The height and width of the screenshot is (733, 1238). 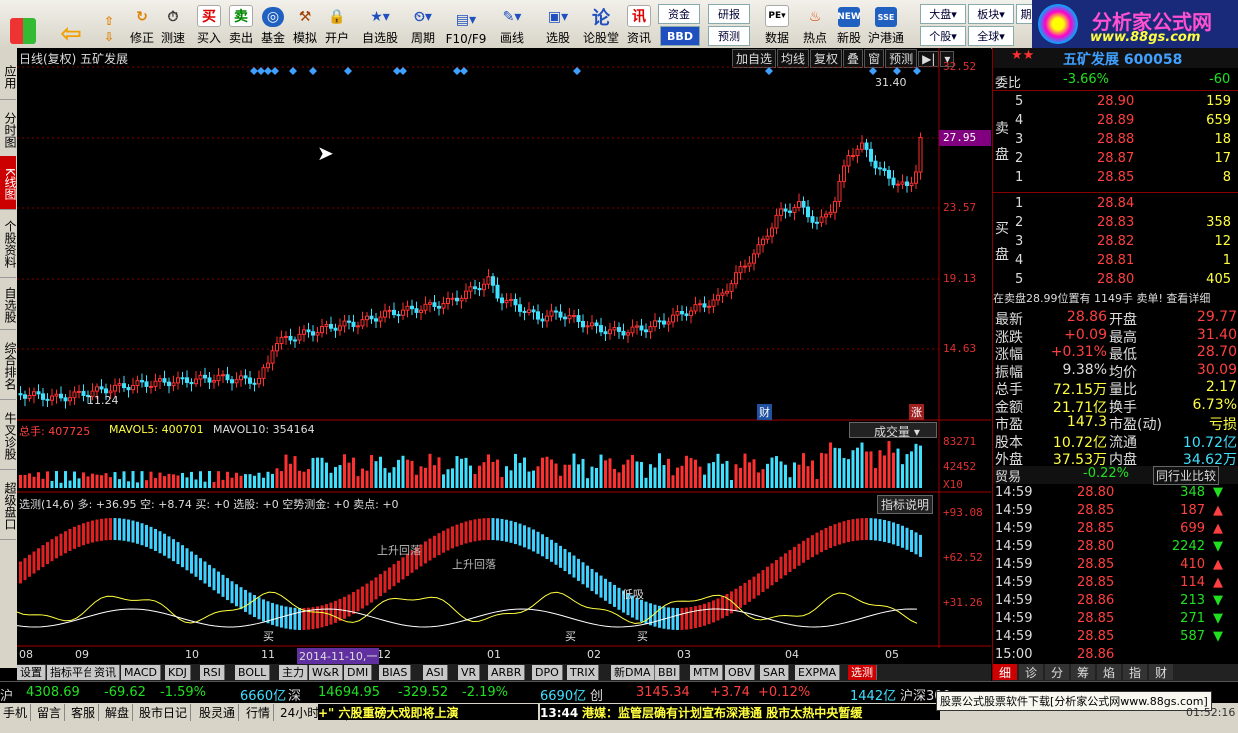 What do you see at coordinates (1083, 672) in the screenshot?
I see `quote-tab: 筹` at bounding box center [1083, 672].